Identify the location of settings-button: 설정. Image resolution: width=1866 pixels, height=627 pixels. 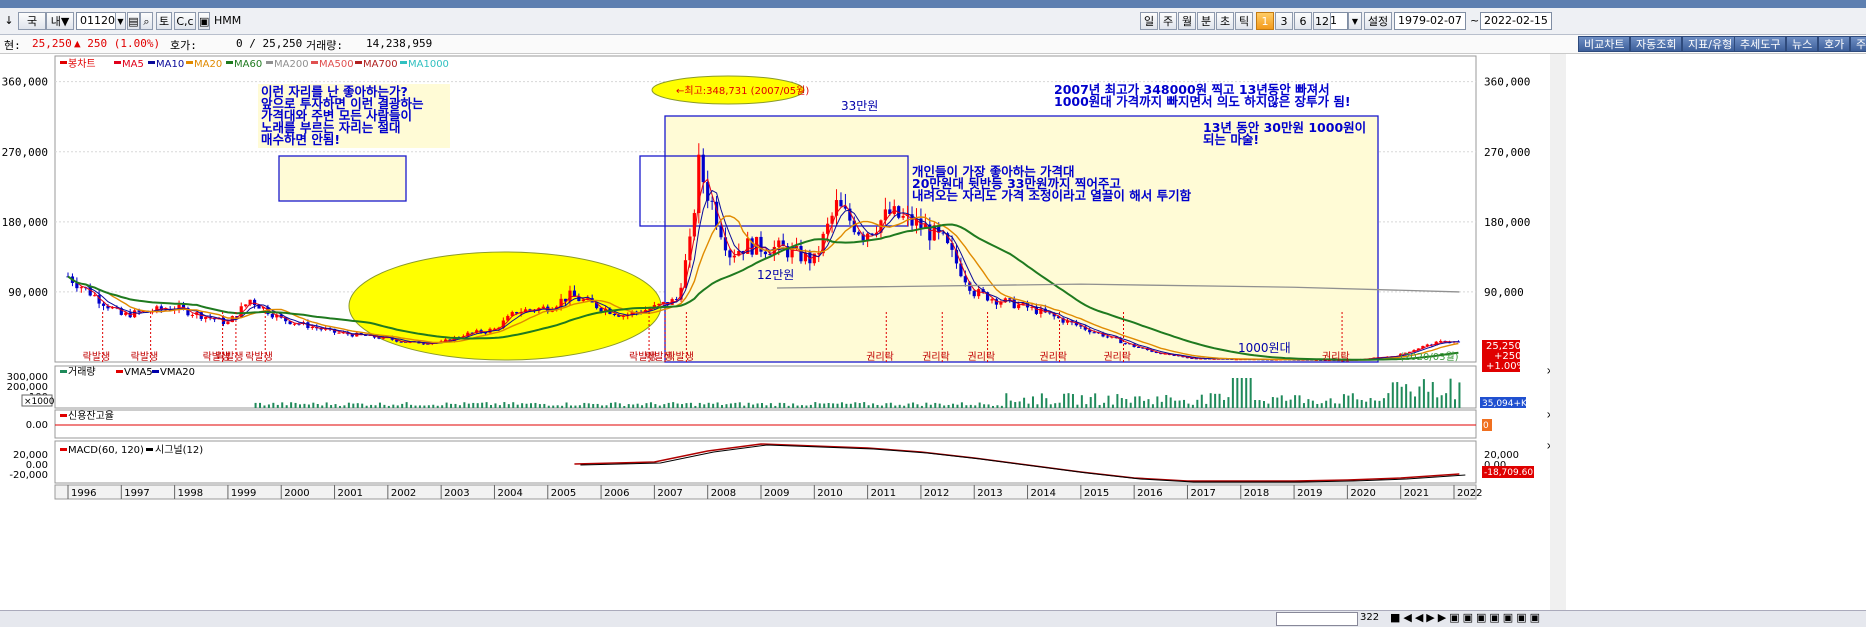
(1378, 21).